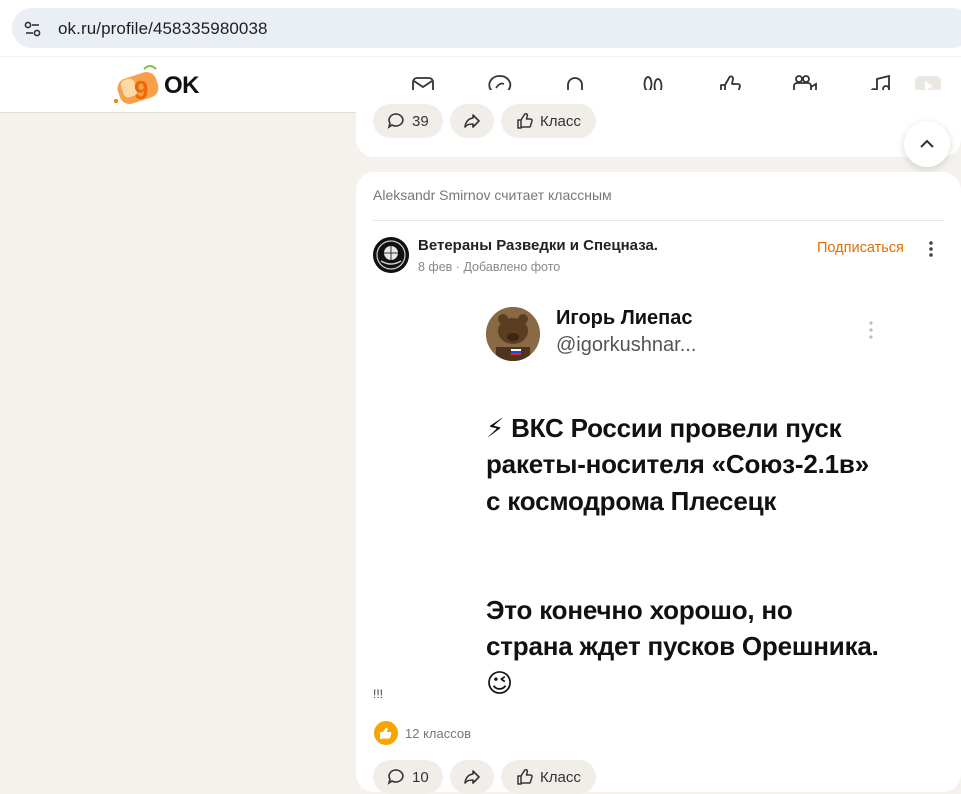 This screenshot has width=961, height=794. Describe the element at coordinates (512, 267) in the screenshot. I see `post-action: Добавлено фото` at that location.